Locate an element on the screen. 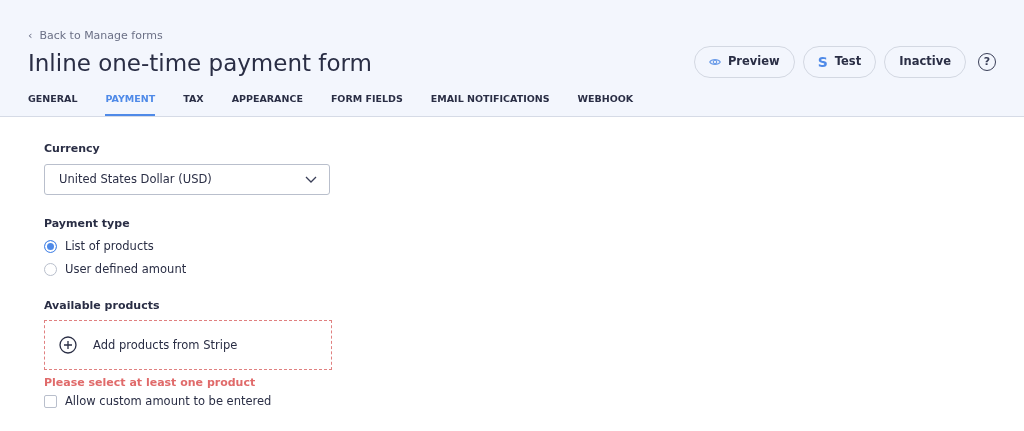 This screenshot has width=1024, height=431. field-label: Currency is located at coordinates (72, 149).